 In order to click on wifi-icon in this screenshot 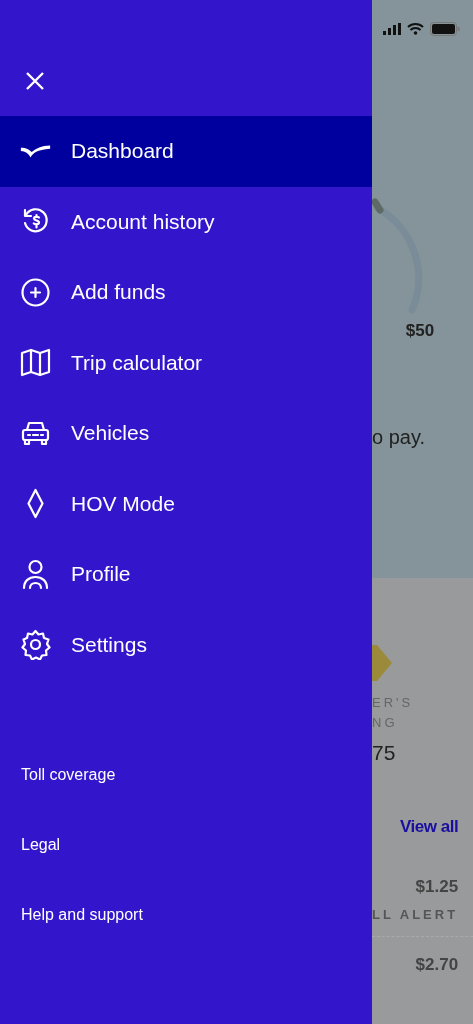, I will do `click(416, 29)`.